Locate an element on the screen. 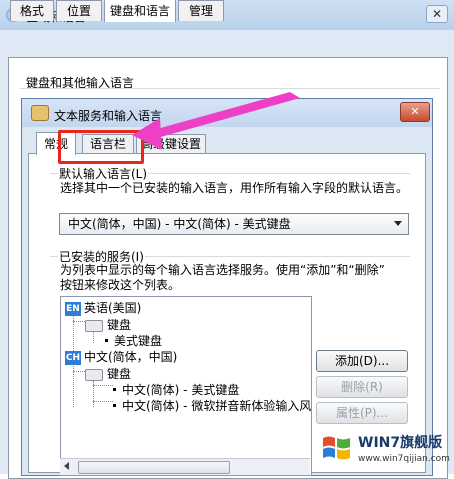 This screenshot has width=454, height=479. tab-format: 格式 is located at coordinates (32, 10).